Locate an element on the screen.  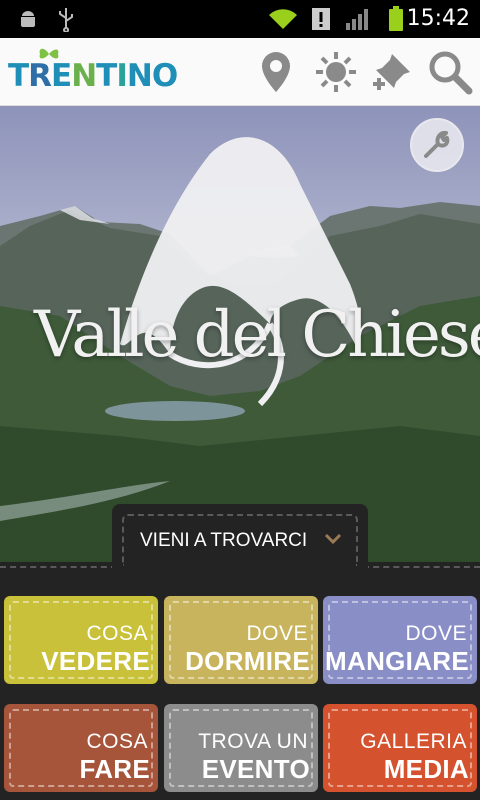
tile-line2: MEDIA is located at coordinates (426, 769).